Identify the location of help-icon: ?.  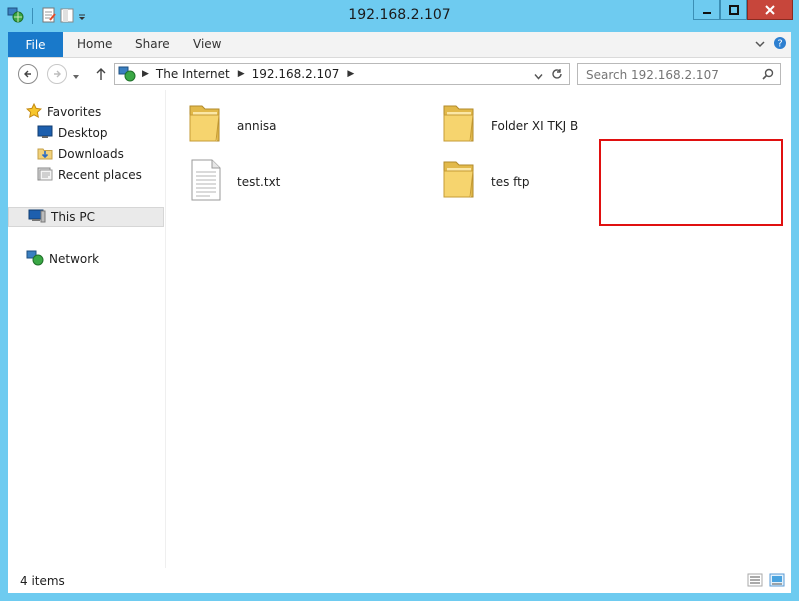
(780, 44).